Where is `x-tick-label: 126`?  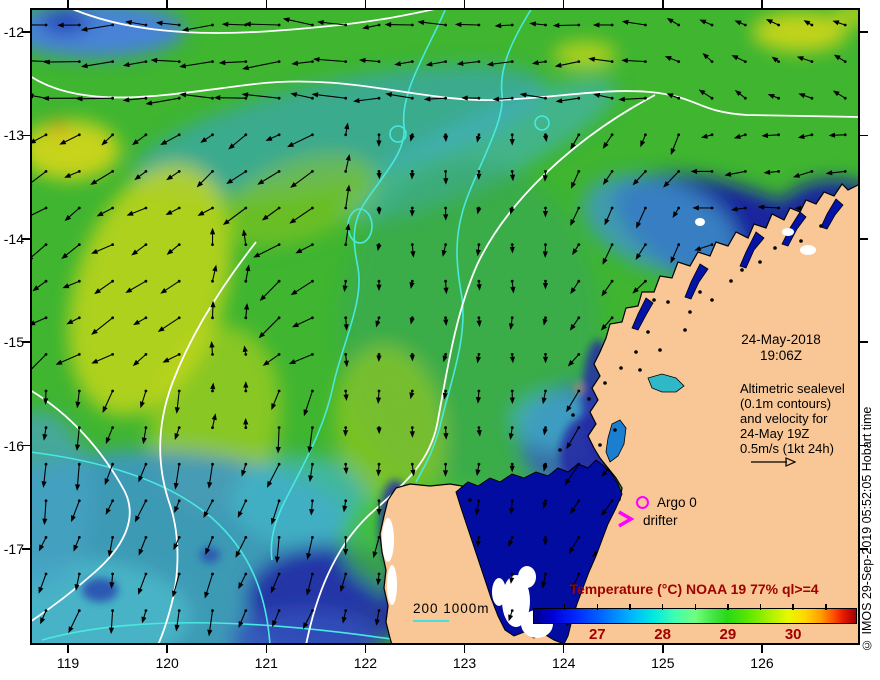 x-tick-label: 126 is located at coordinates (762, 663).